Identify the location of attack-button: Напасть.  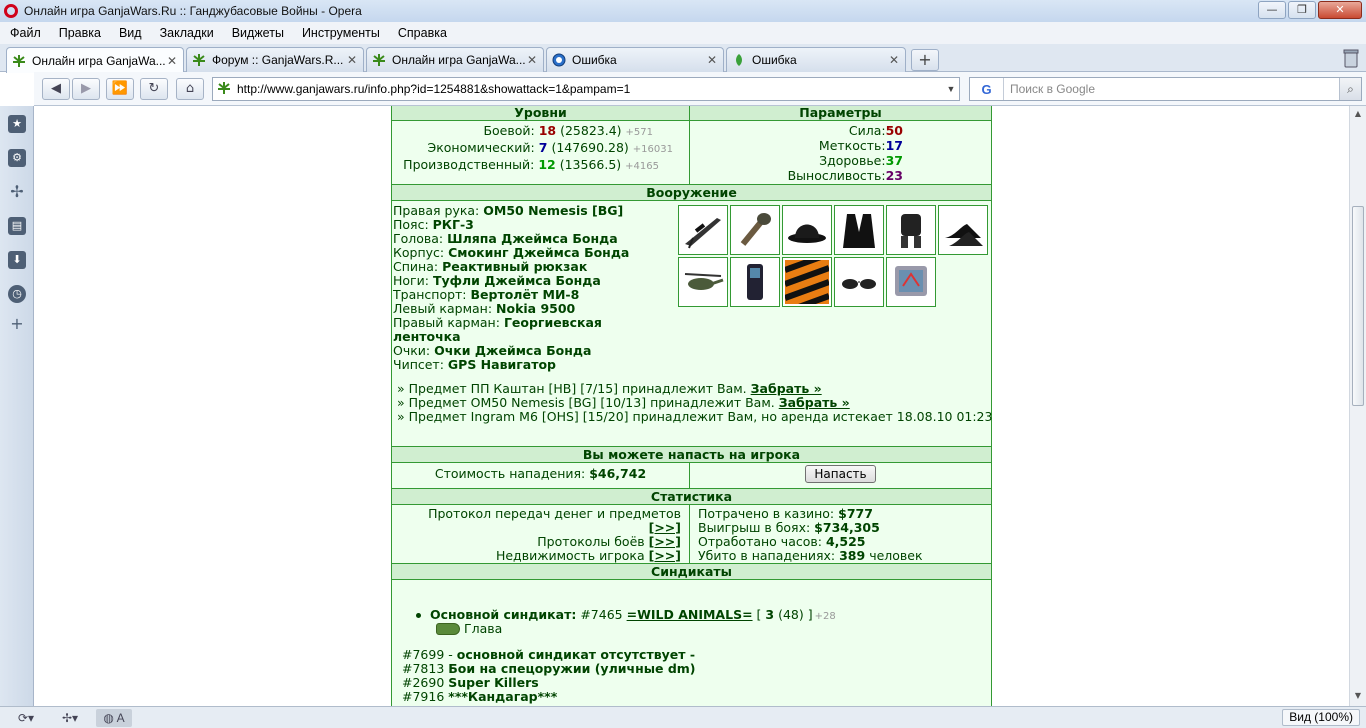
(840, 474).